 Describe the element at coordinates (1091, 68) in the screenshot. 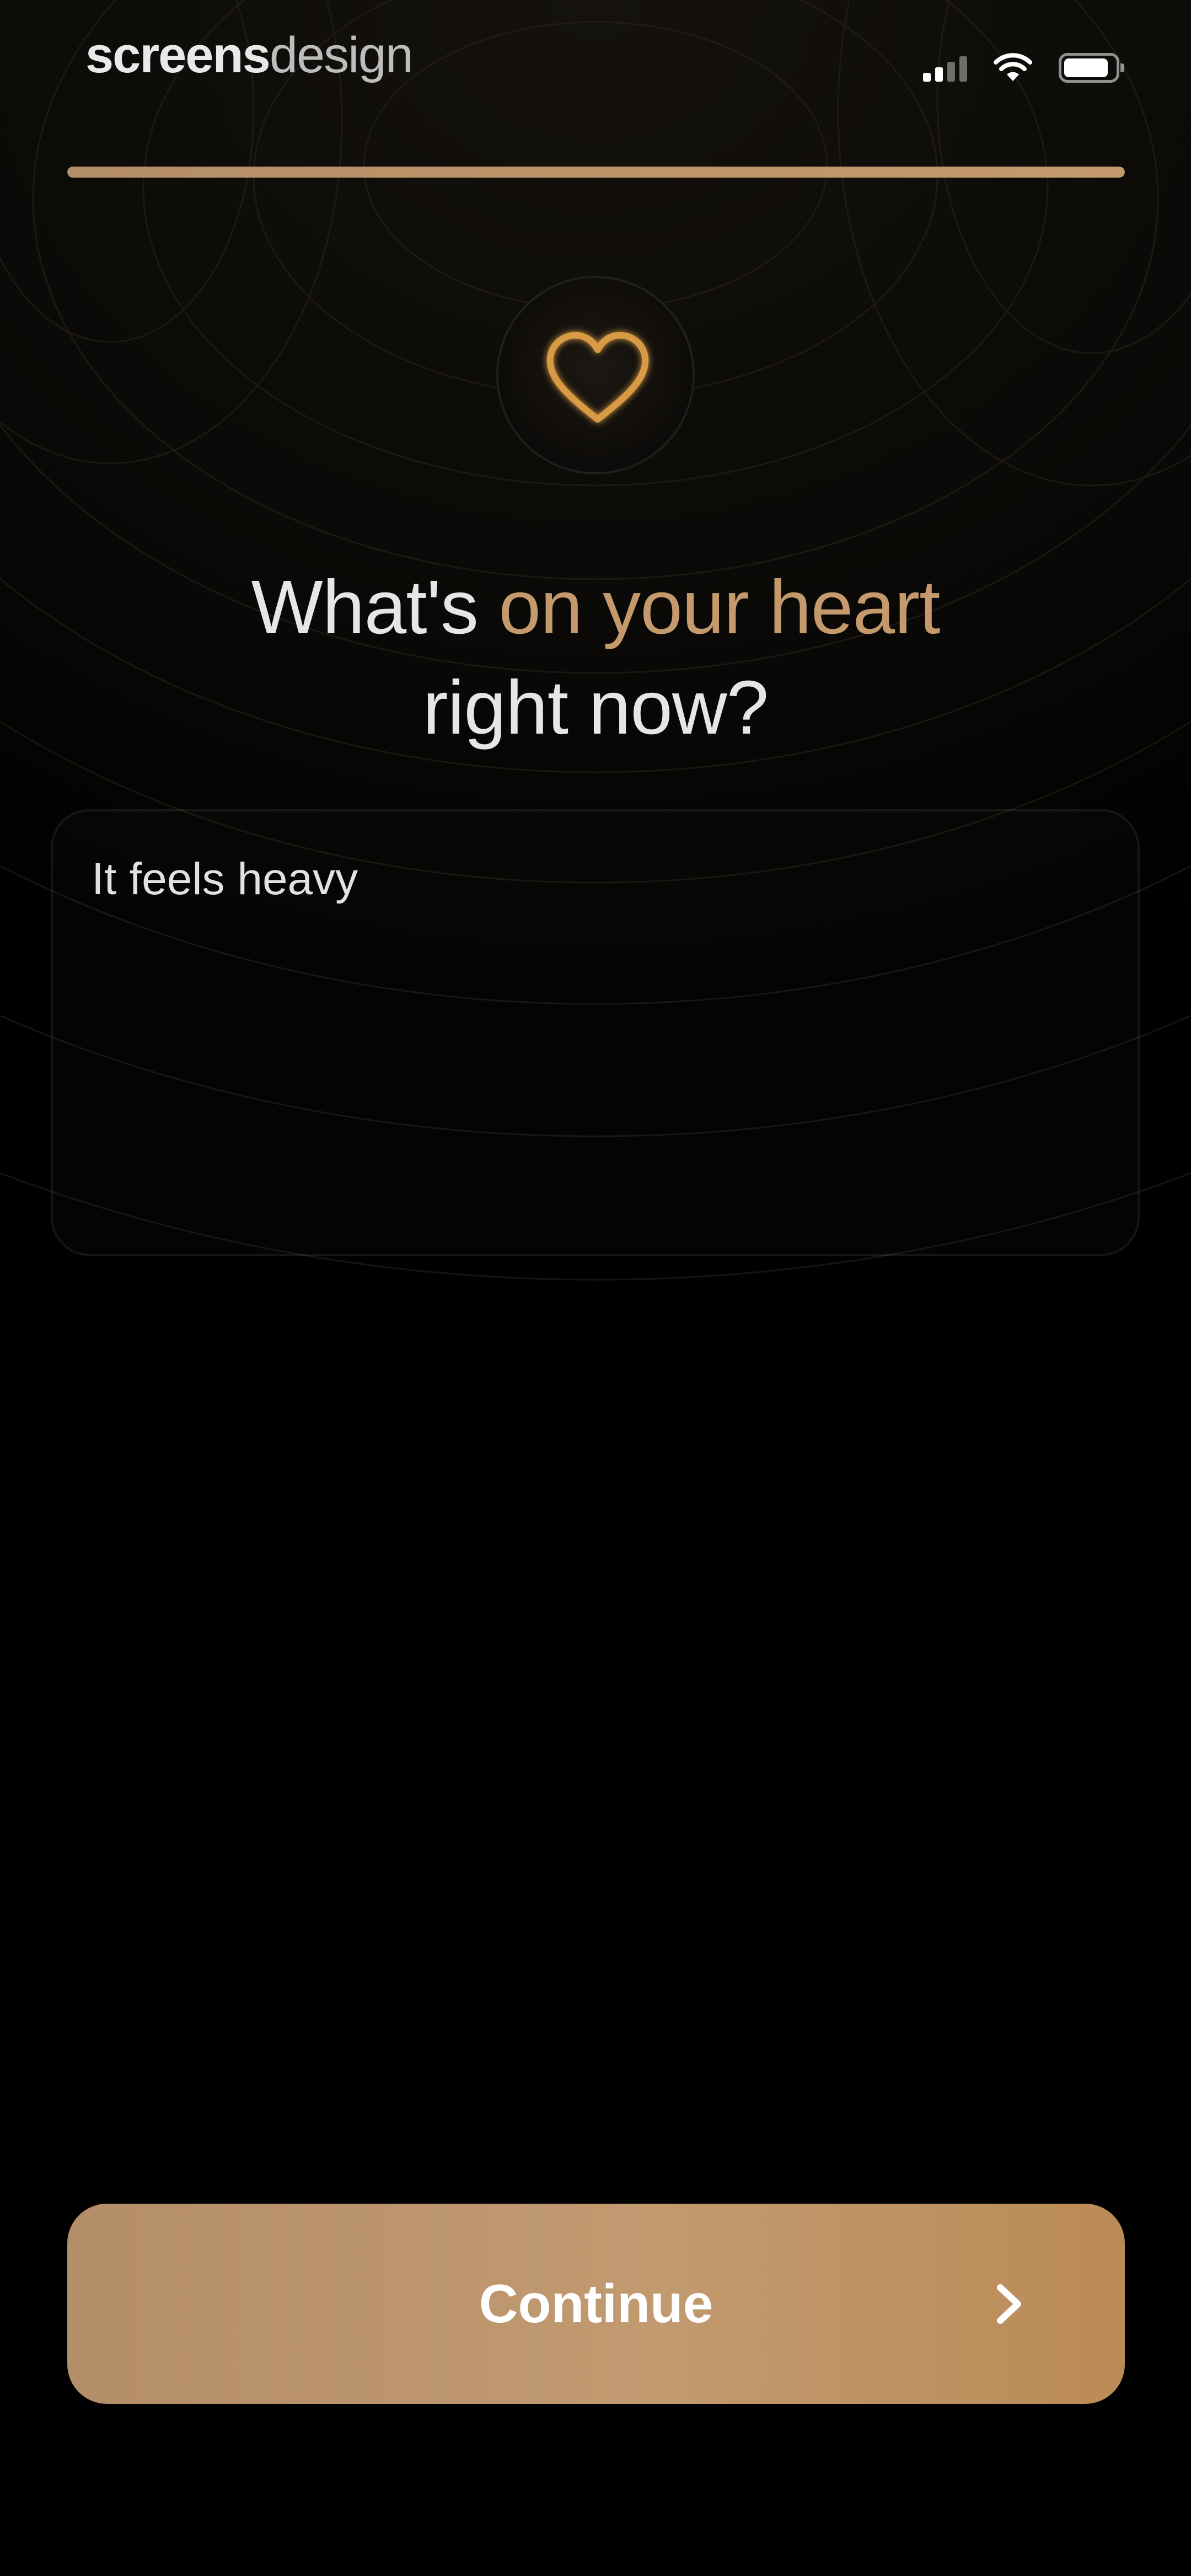

I see `battery-icon` at that location.